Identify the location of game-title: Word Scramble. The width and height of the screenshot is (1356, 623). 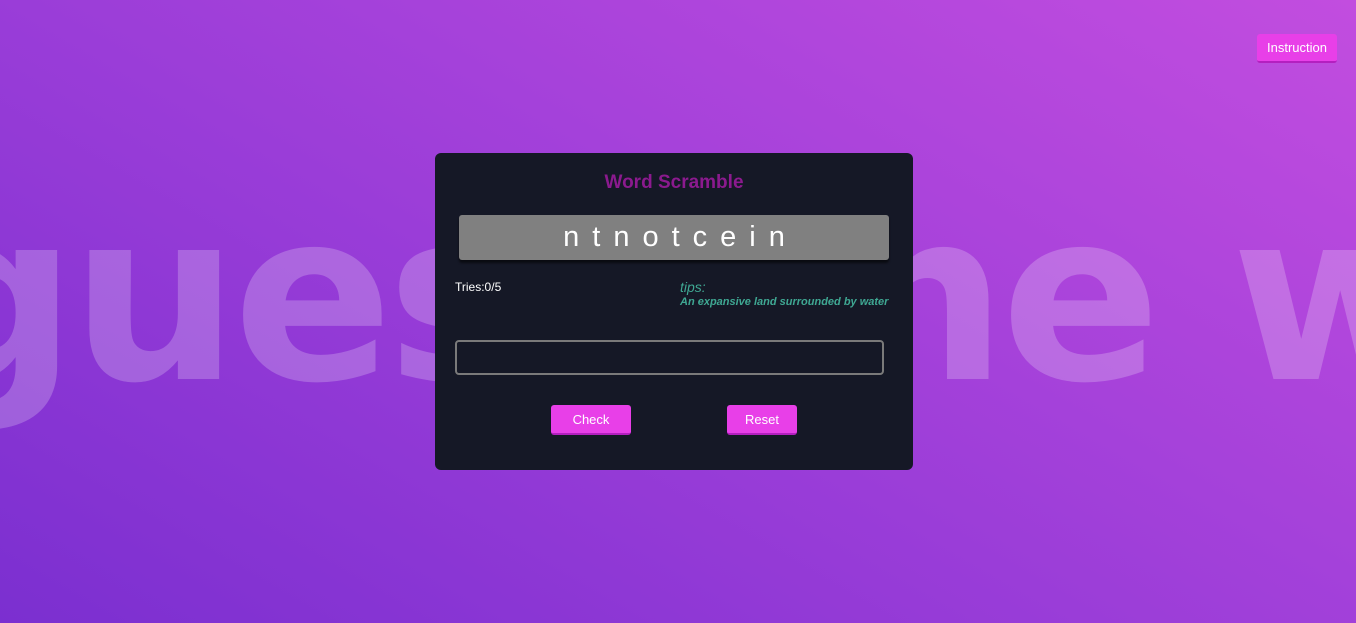
(674, 182).